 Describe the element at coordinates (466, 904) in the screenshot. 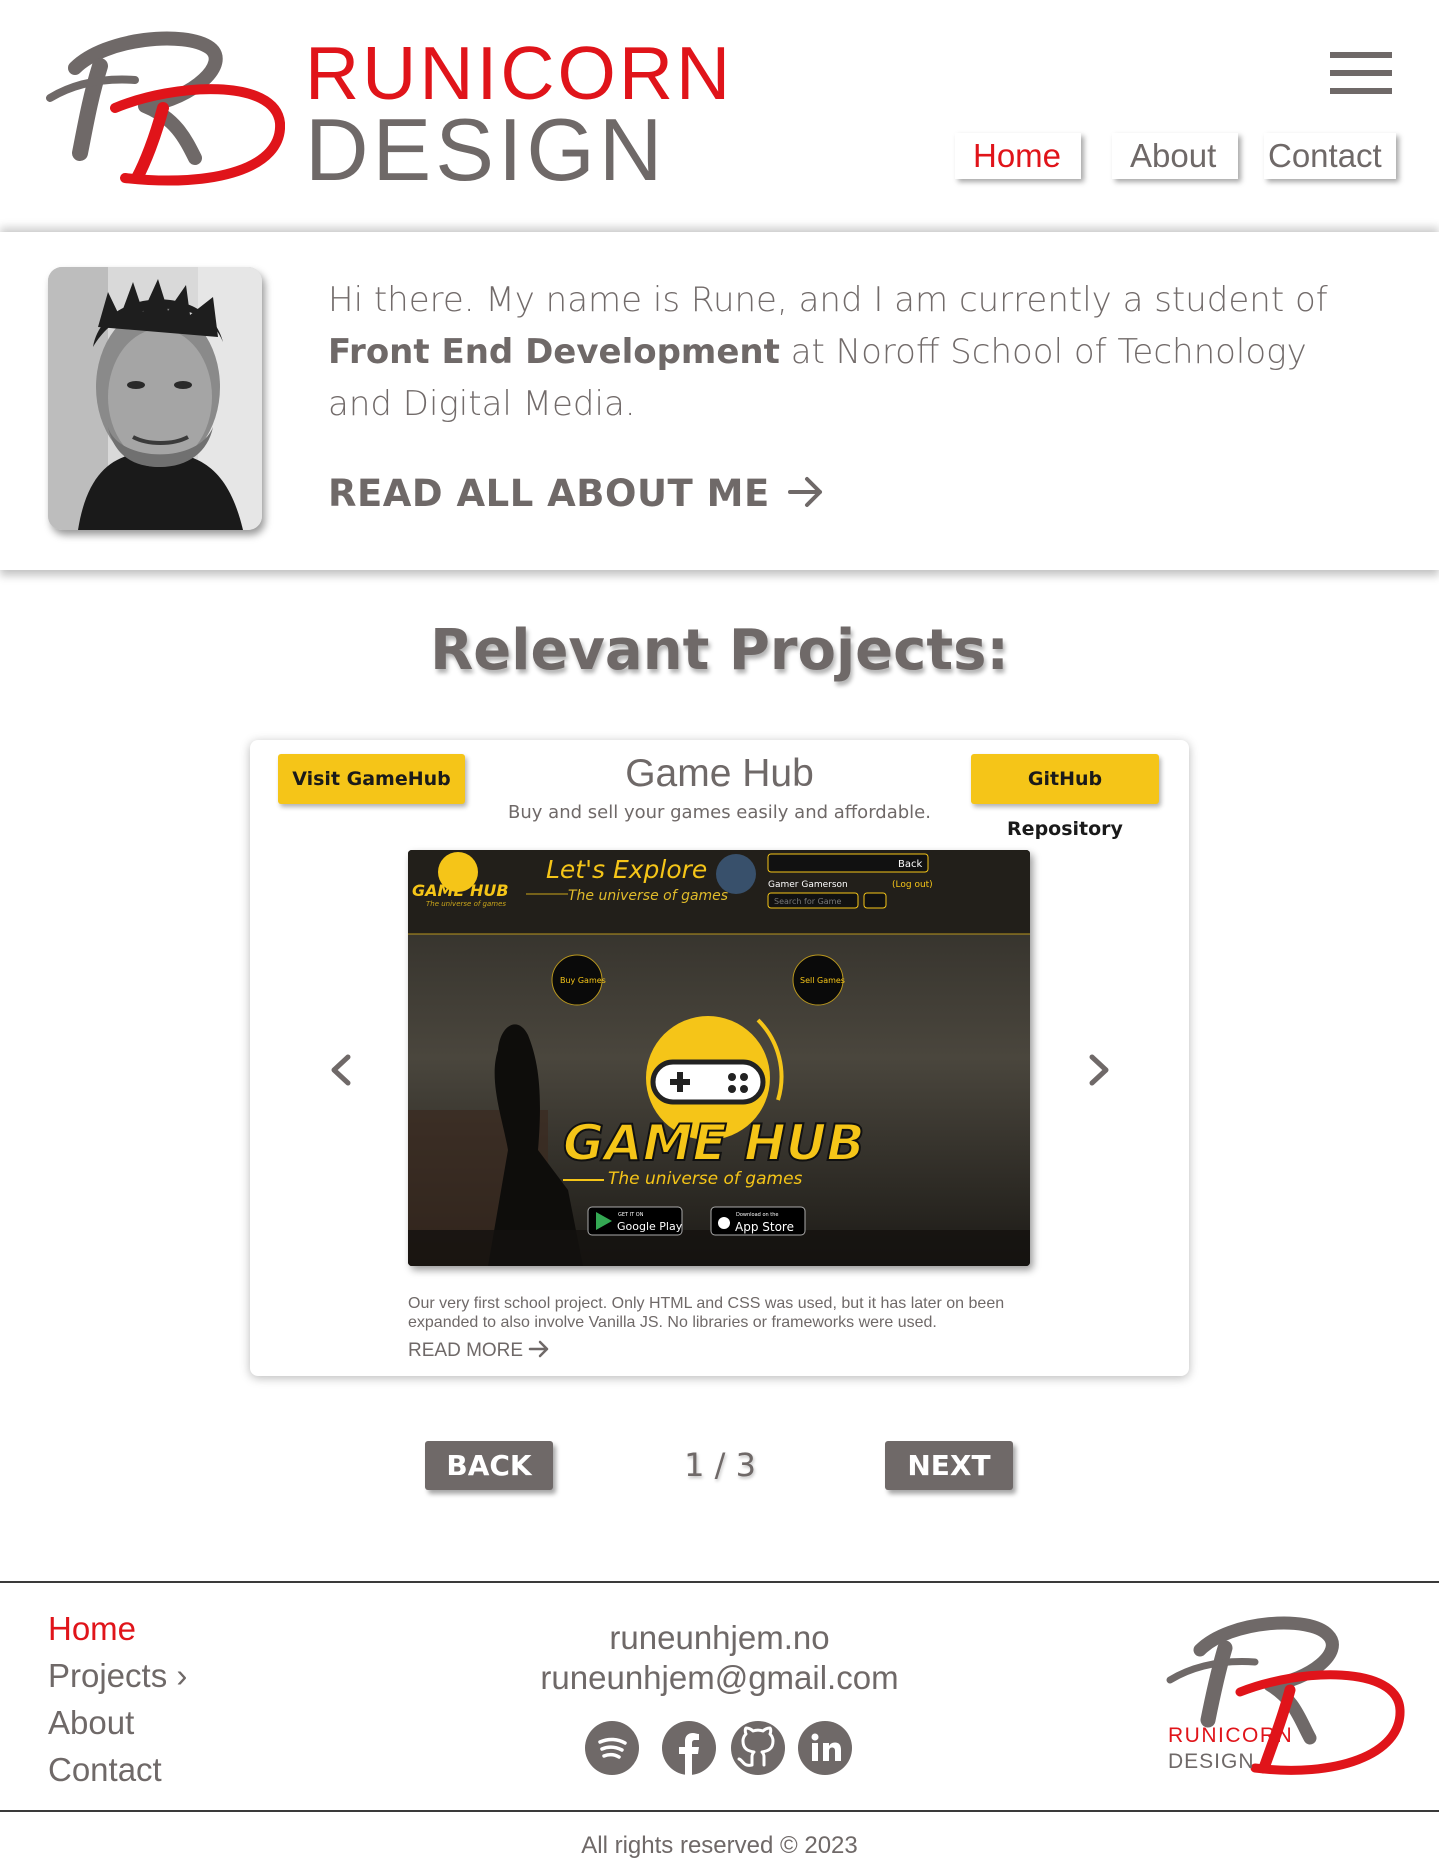

I see `screenshot-small-tagline: The universe of games` at that location.